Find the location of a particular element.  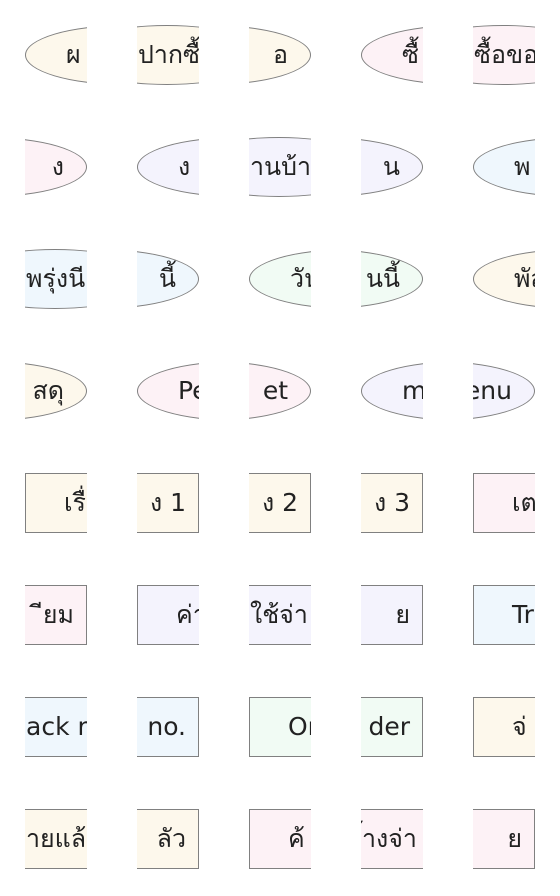

label-tile: นนี้ is located at coordinates (392, 280).